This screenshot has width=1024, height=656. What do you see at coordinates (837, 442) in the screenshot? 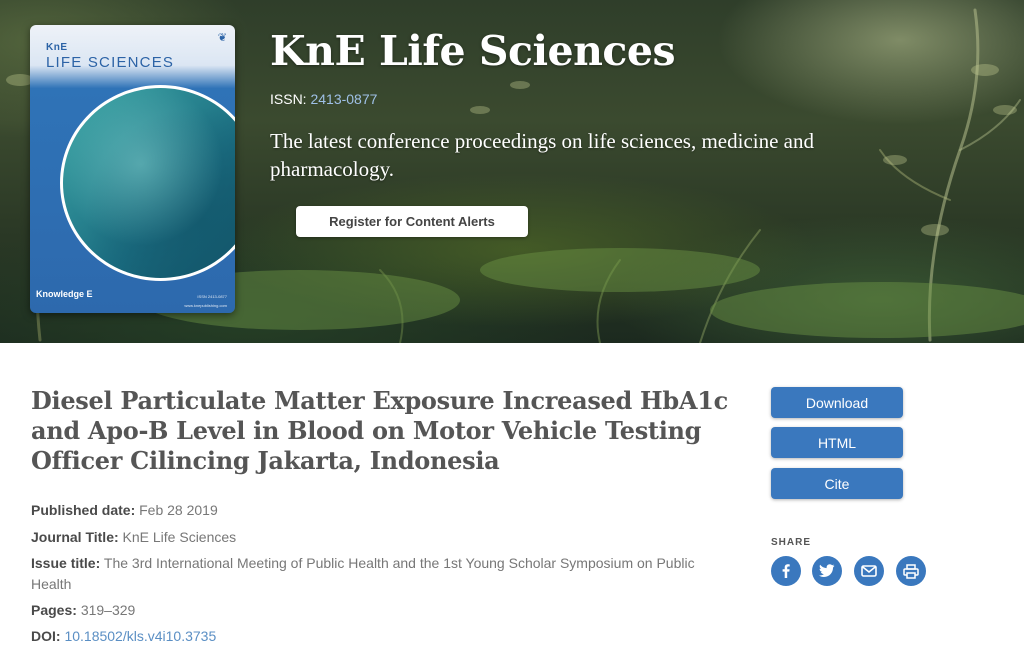
I see `html-button: HTML` at bounding box center [837, 442].